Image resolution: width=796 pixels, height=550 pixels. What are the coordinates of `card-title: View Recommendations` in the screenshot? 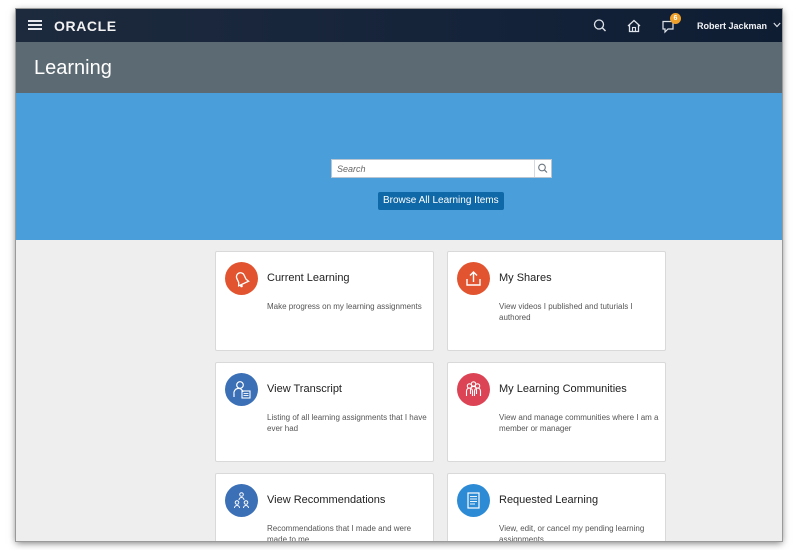 It's located at (326, 500).